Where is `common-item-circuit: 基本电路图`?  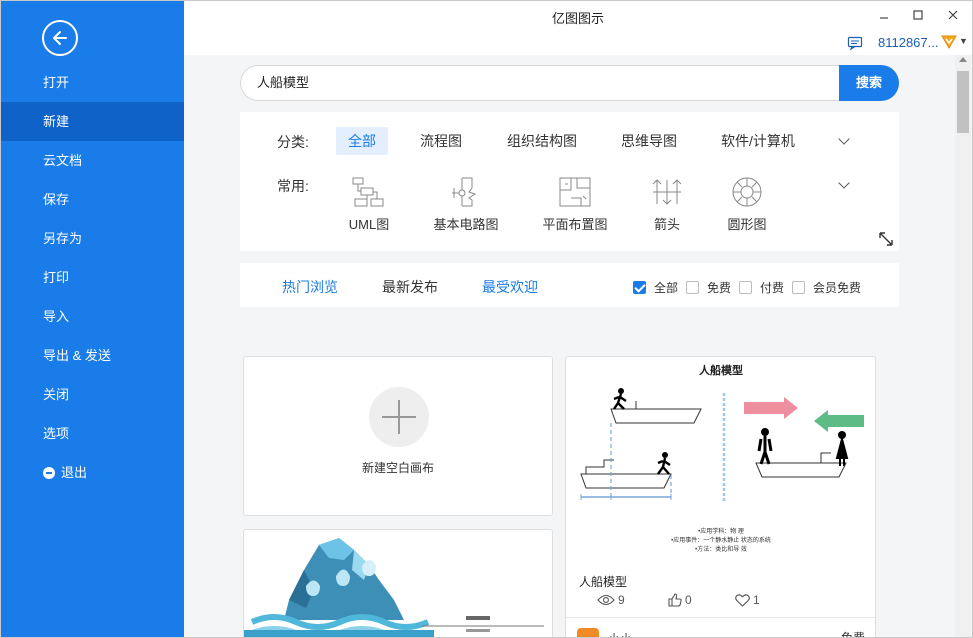 common-item-circuit: 基本电路图 is located at coordinates (466, 204).